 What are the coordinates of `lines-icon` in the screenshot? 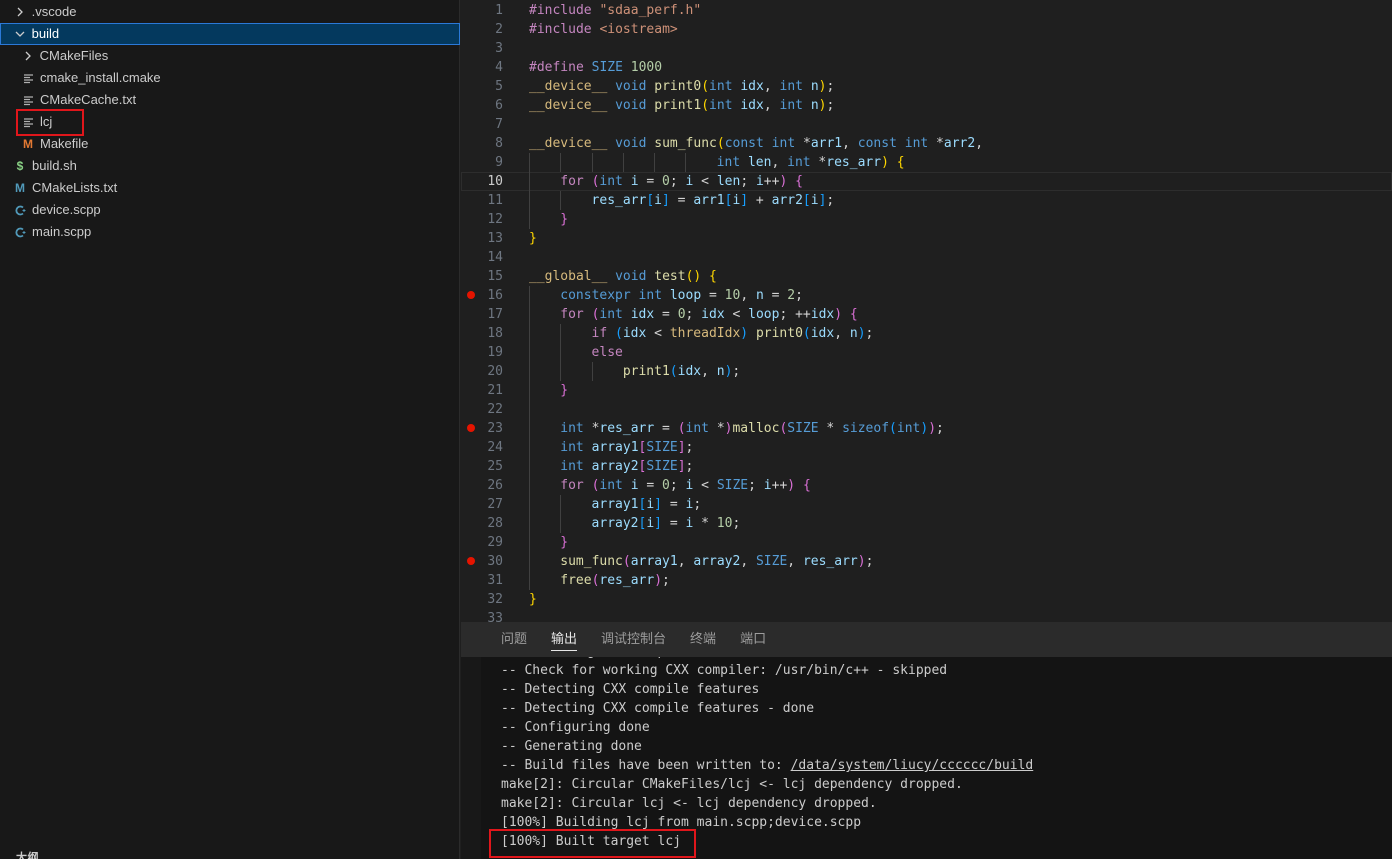 It's located at (28, 78).